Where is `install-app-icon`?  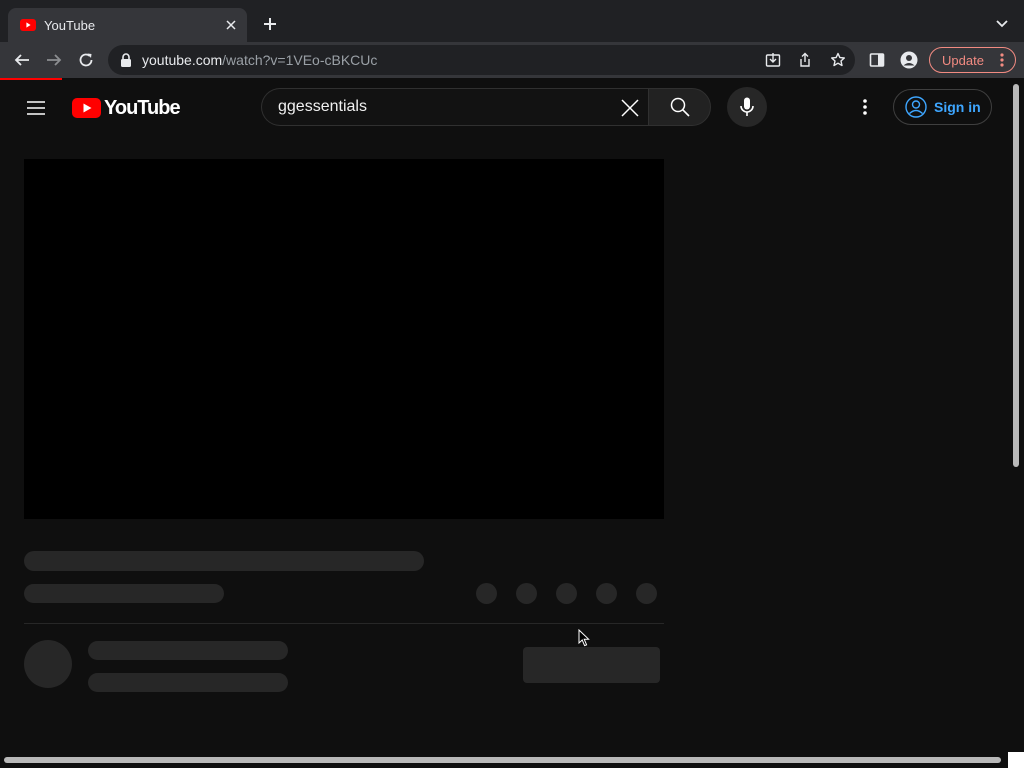 install-app-icon is located at coordinates (773, 60).